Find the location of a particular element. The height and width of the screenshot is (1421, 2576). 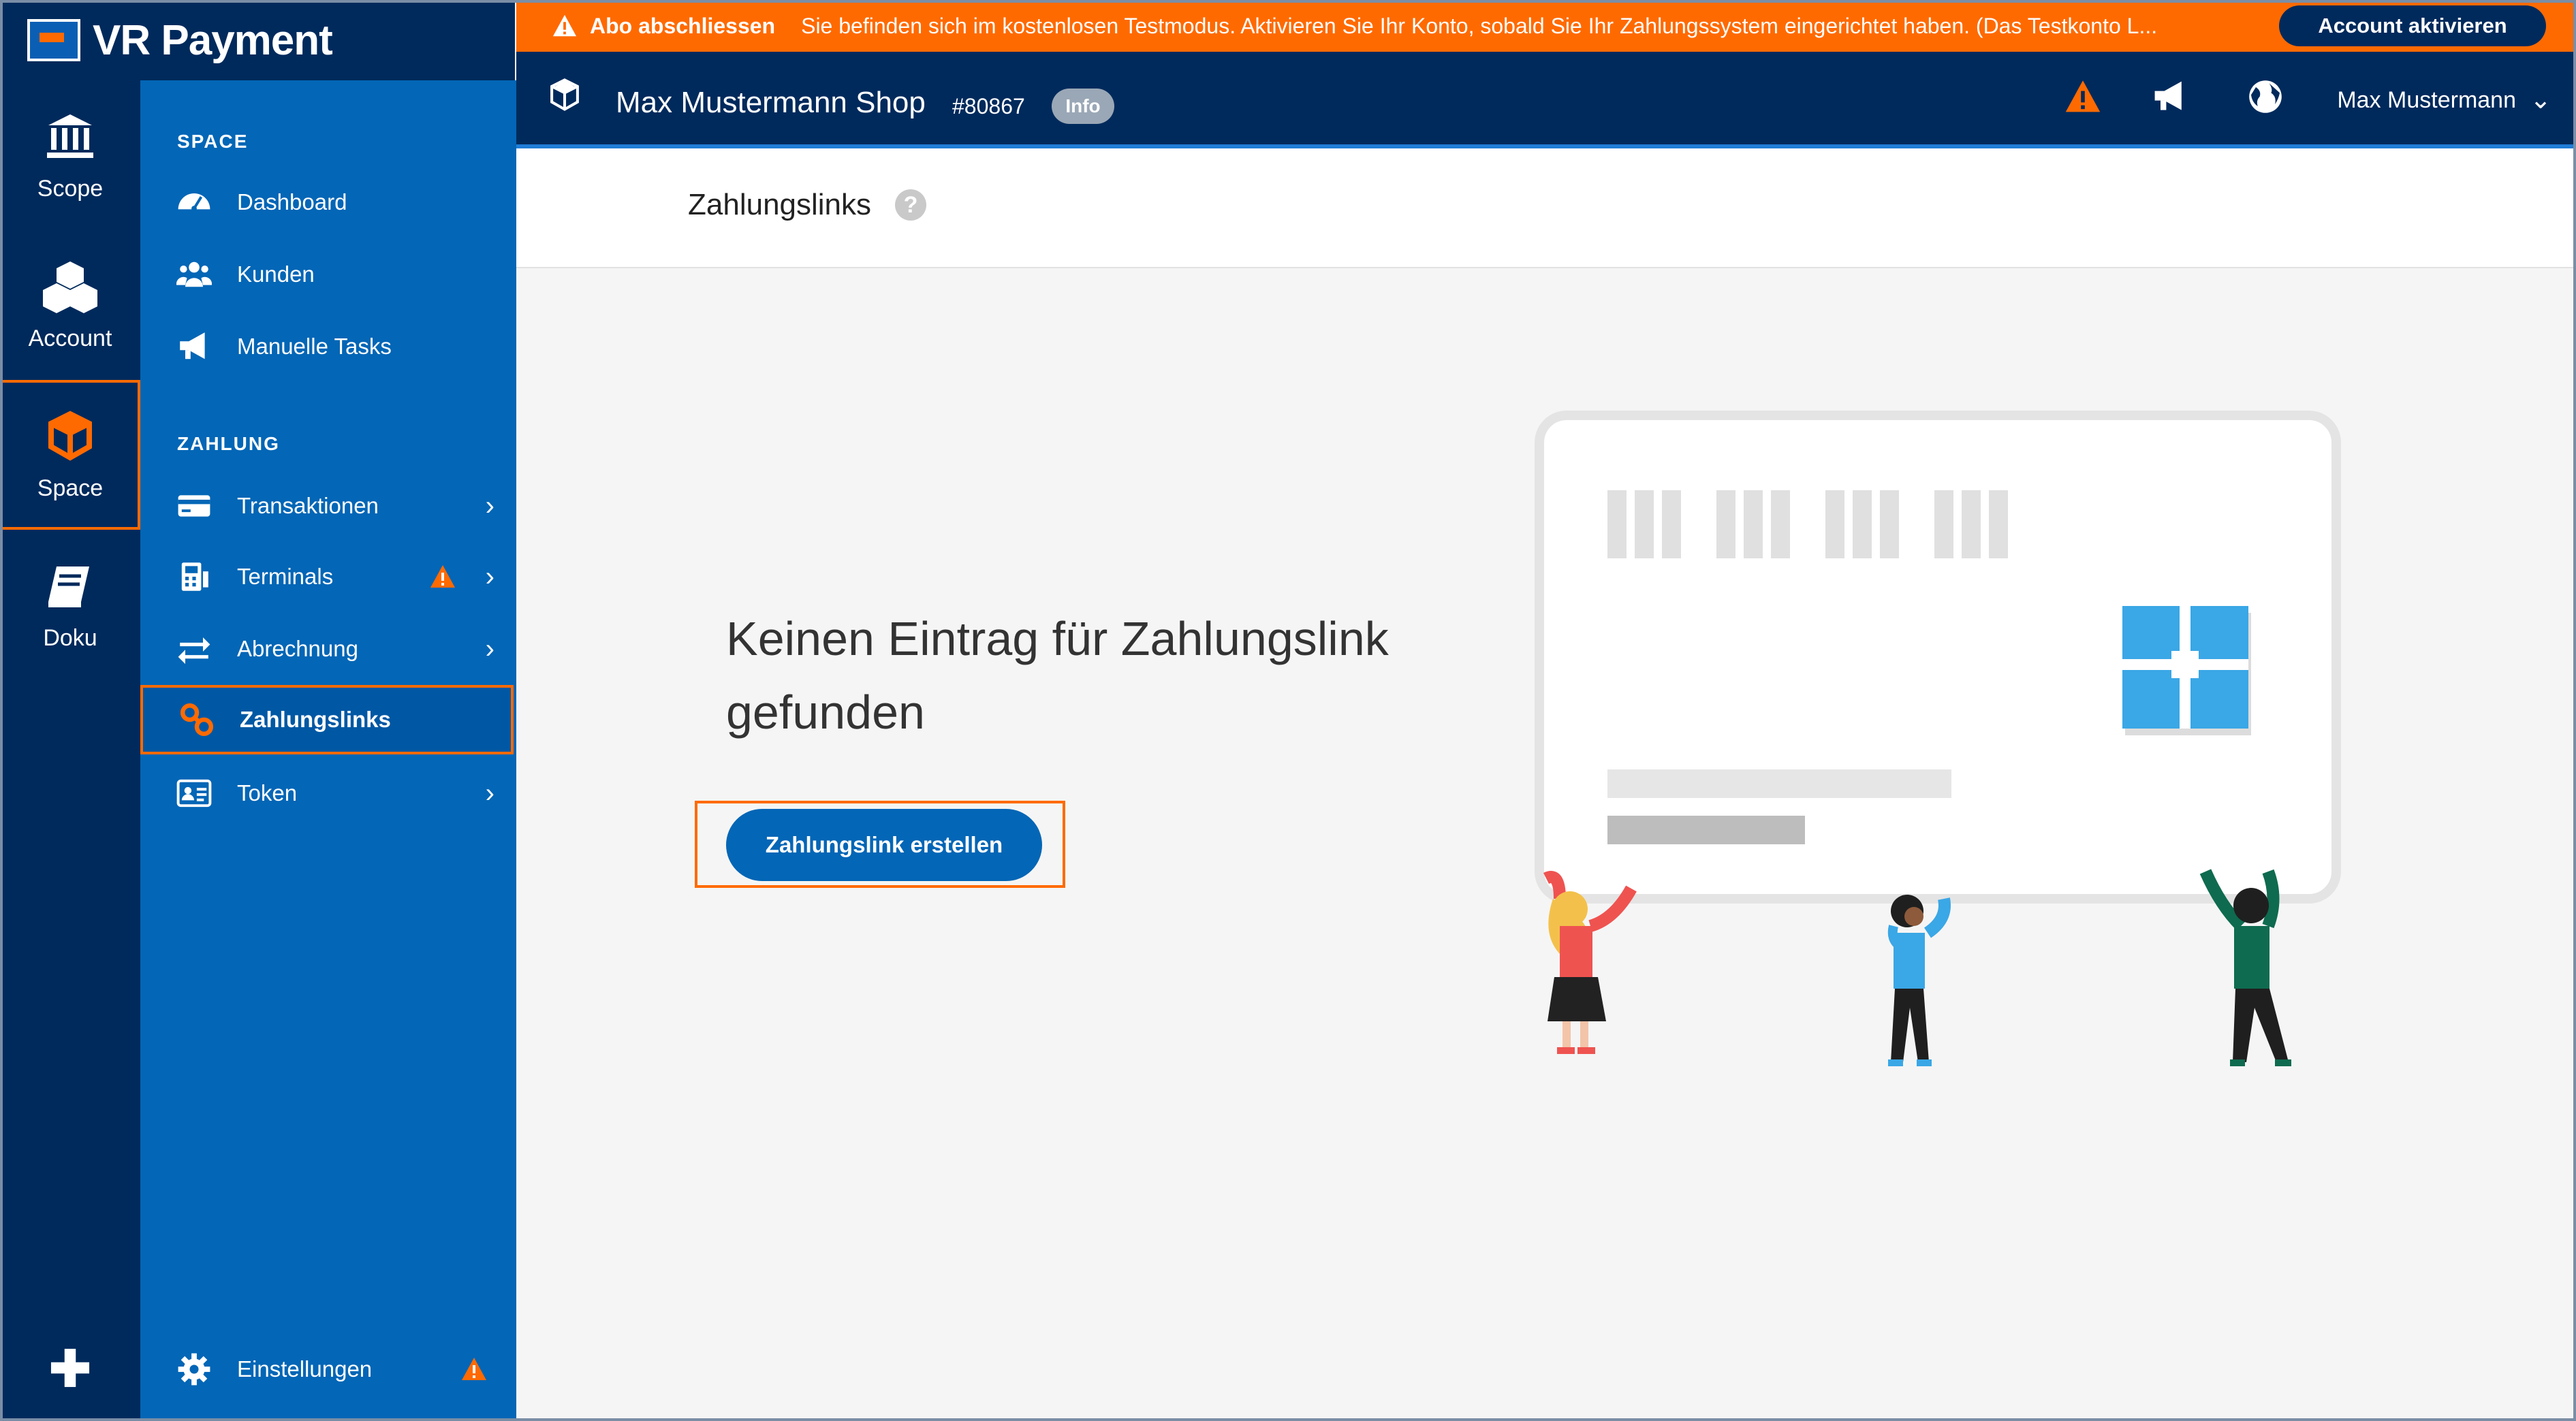

terminal-icon is located at coordinates (194, 576).